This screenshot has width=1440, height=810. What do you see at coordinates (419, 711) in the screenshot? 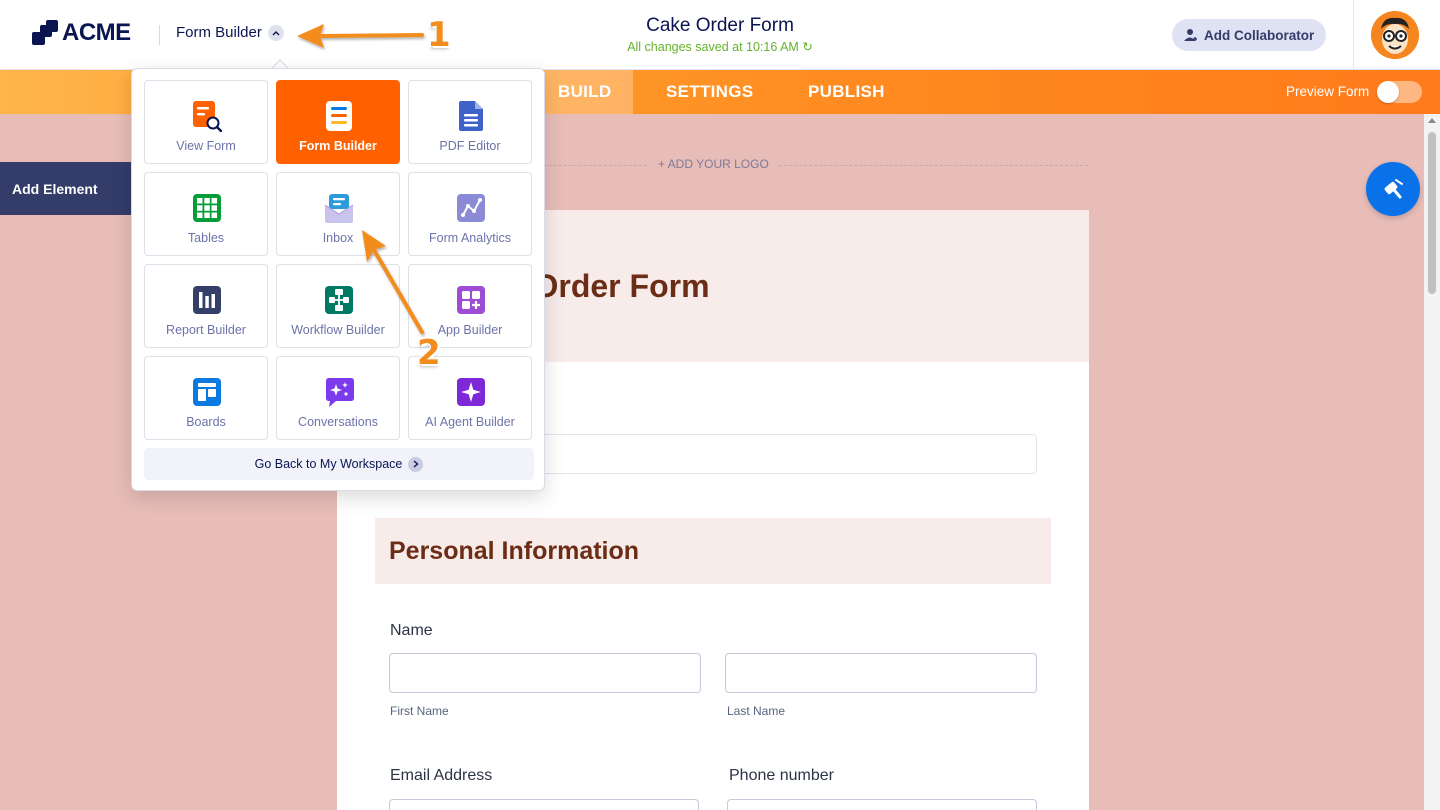
I see `first-name-sublabel: First Name` at bounding box center [419, 711].